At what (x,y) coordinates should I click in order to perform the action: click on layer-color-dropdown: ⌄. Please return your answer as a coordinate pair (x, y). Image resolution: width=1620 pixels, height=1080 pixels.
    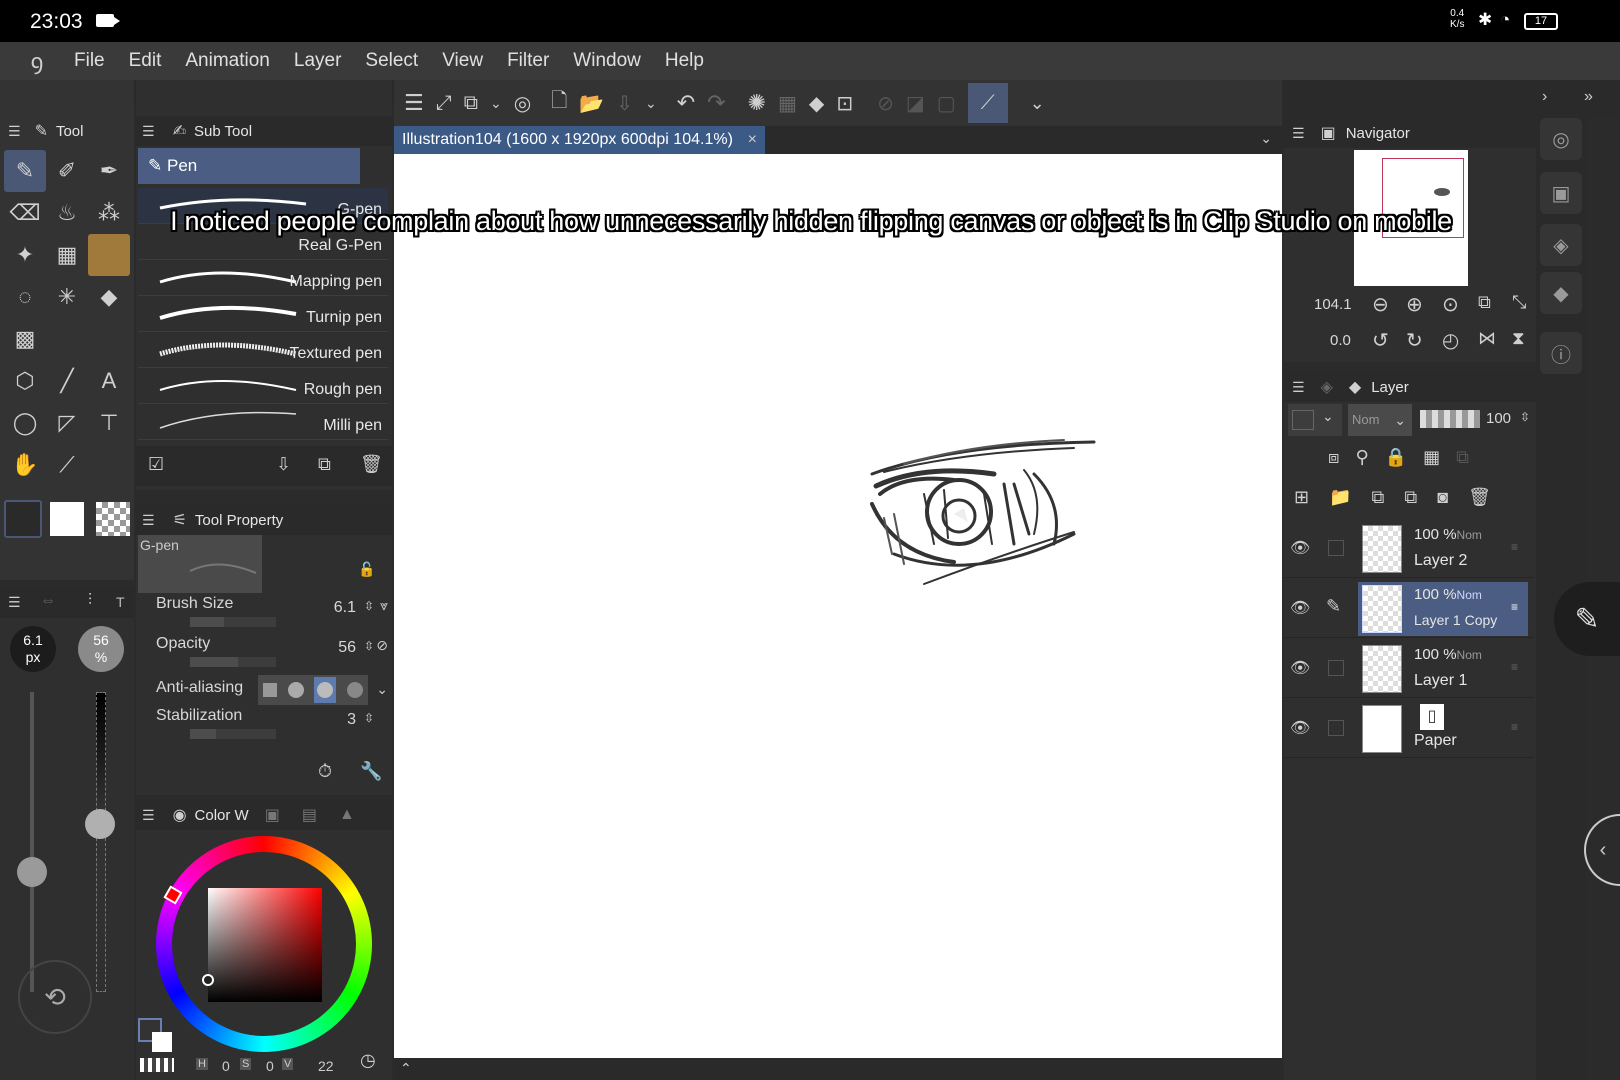
    Looking at the image, I should click on (1315, 420).